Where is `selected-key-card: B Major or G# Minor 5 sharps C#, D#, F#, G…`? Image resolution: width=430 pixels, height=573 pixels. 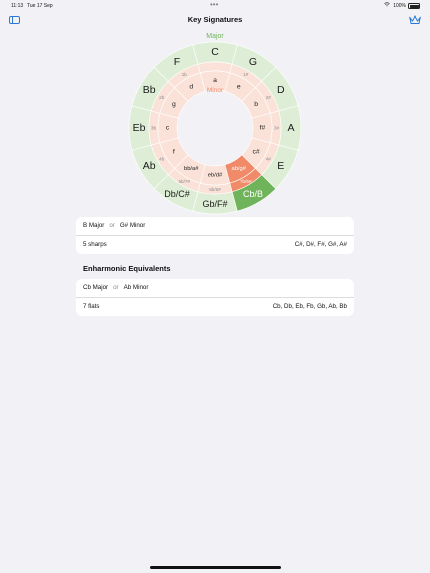
selected-key-card: B Major or G# Minor 5 sharps C#, D#, F#, G… is located at coordinates (215, 235).